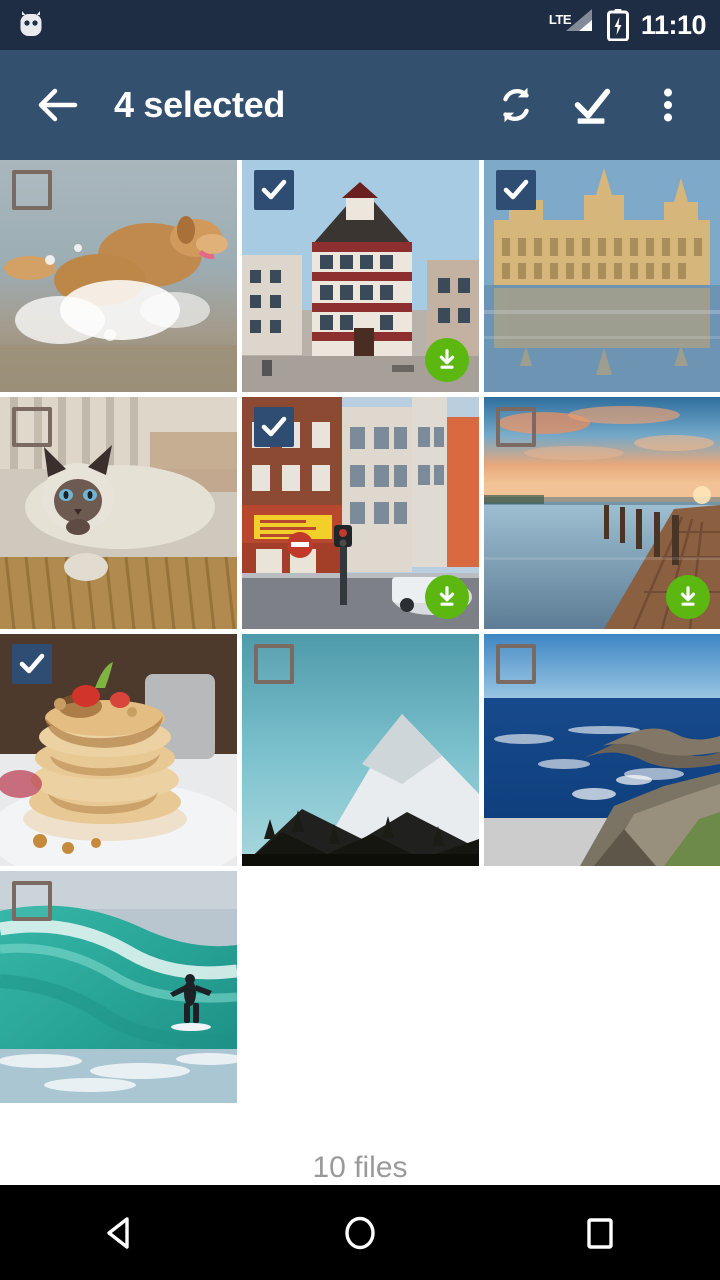  I want to click on nav-back-icon, so click(120, 1232).